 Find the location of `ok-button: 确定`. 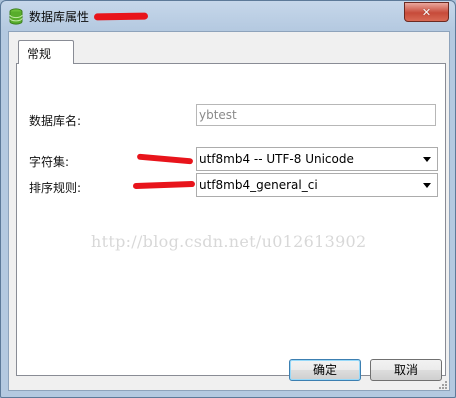

ok-button: 确定 is located at coordinates (325, 370).